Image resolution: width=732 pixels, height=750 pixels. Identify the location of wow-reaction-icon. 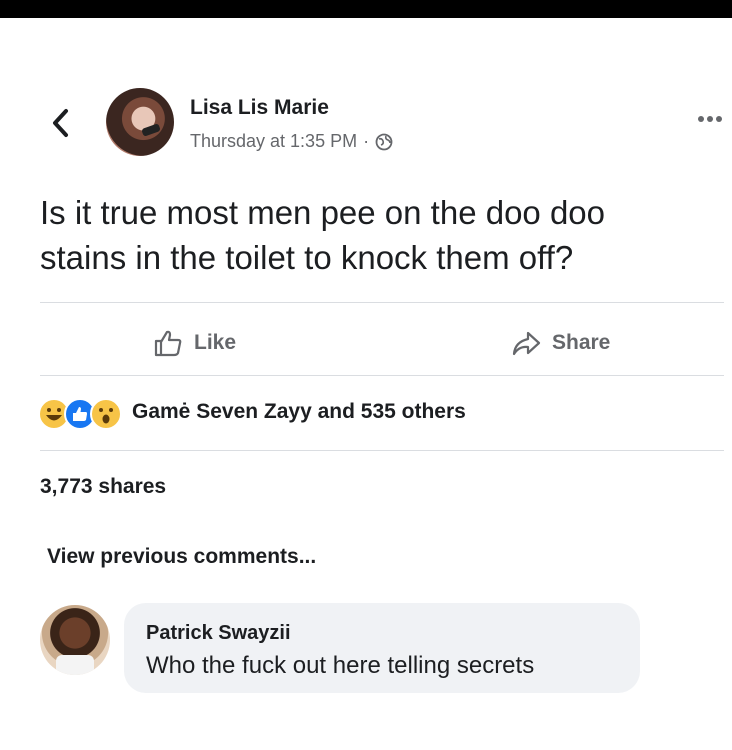
(106, 414).